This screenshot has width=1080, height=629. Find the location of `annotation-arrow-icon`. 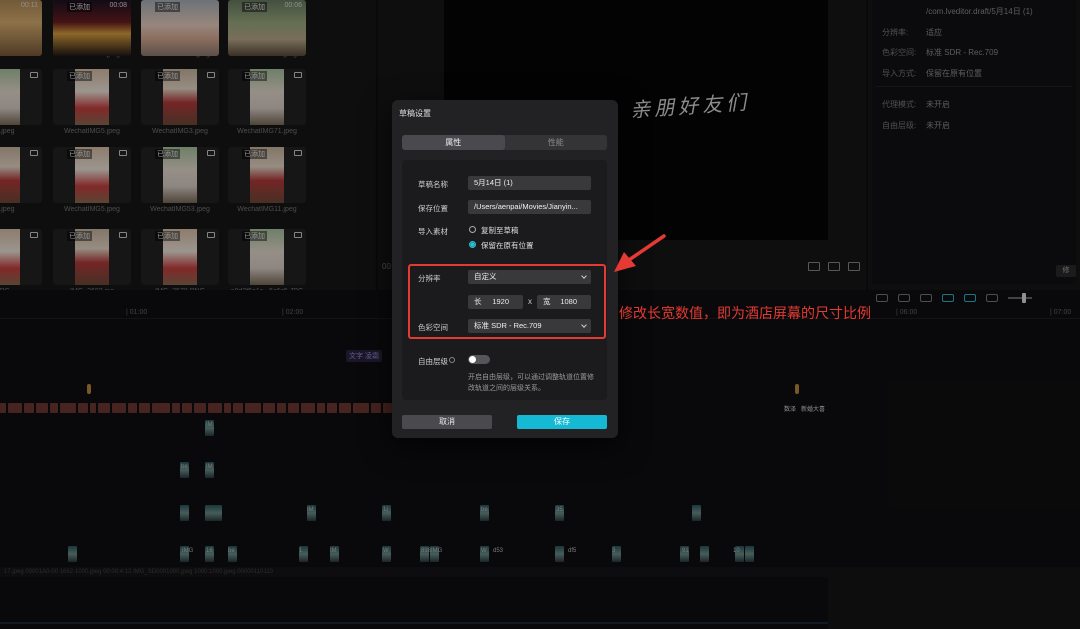

annotation-arrow-icon is located at coordinates (640, 253).